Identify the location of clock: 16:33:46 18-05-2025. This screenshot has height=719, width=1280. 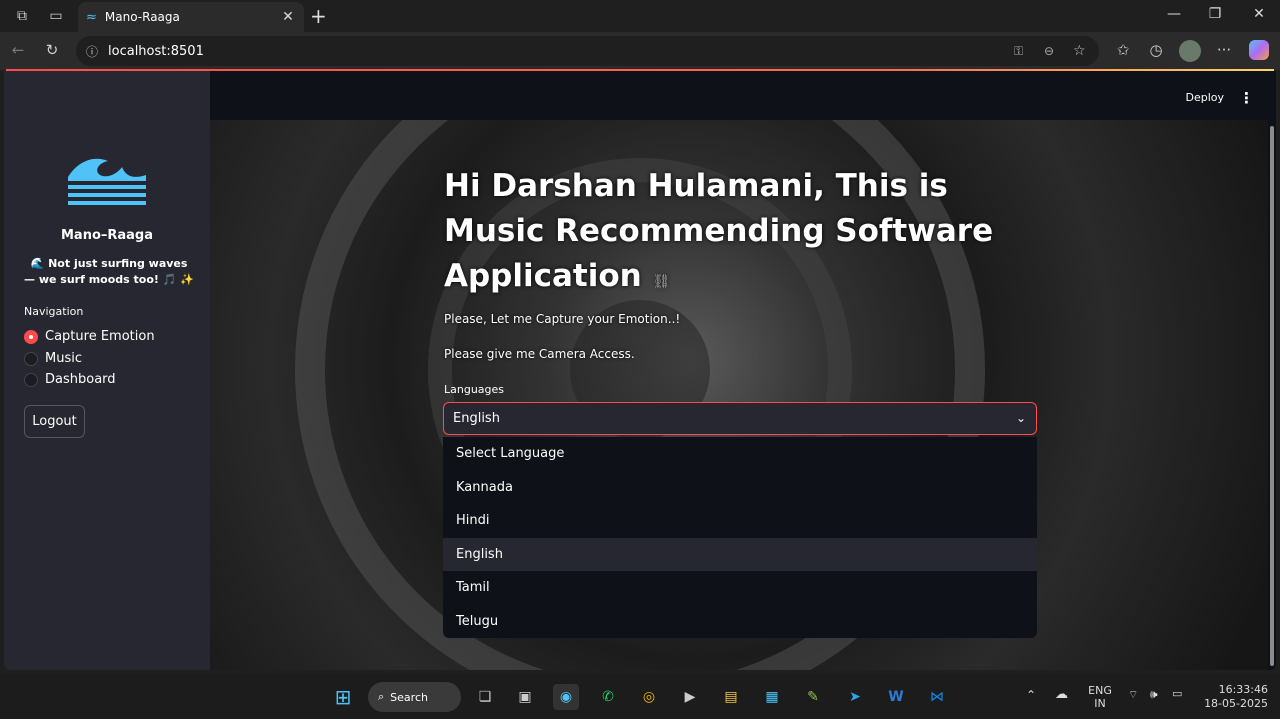
(1231, 697).